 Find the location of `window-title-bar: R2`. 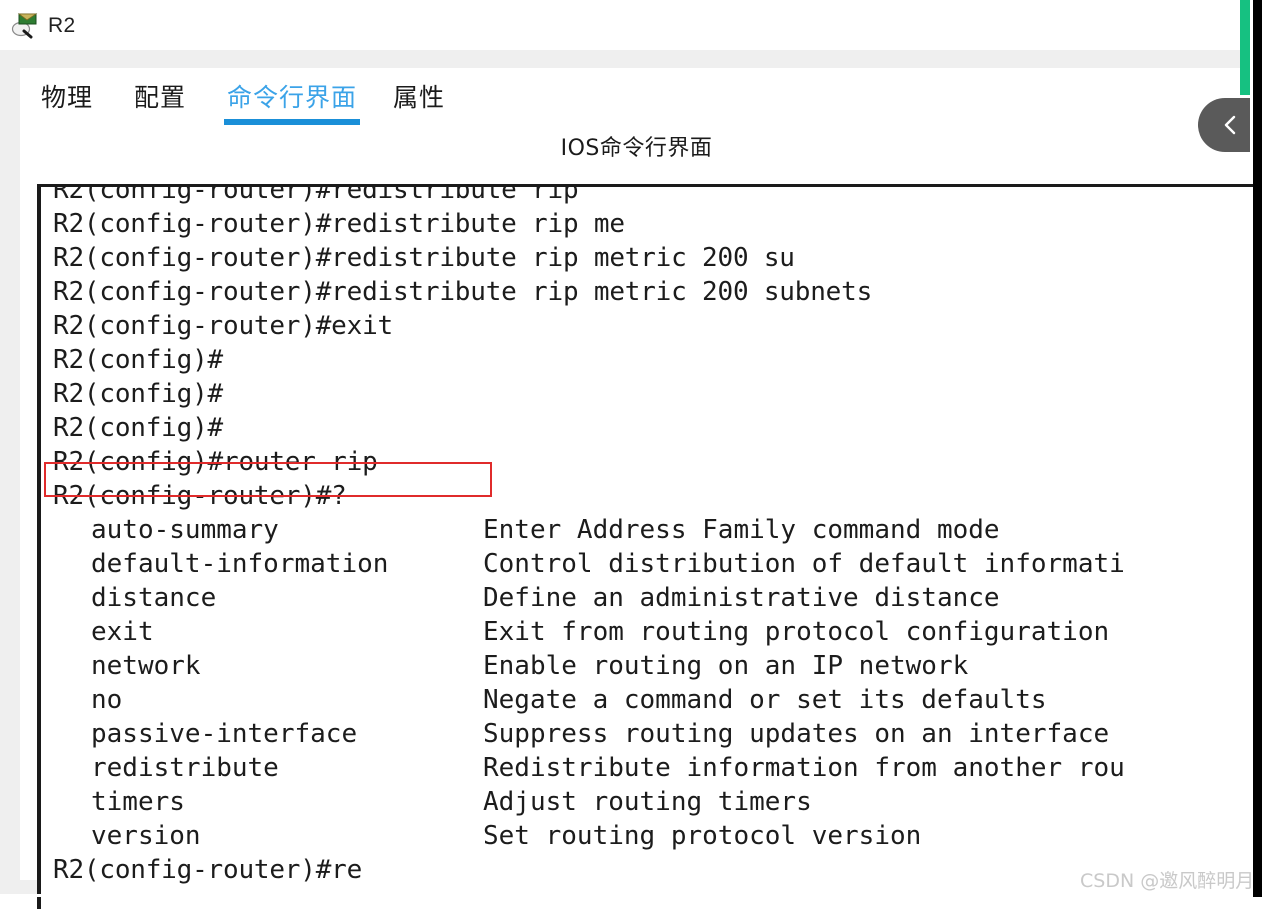

window-title-bar: R2 is located at coordinates (631, 25).